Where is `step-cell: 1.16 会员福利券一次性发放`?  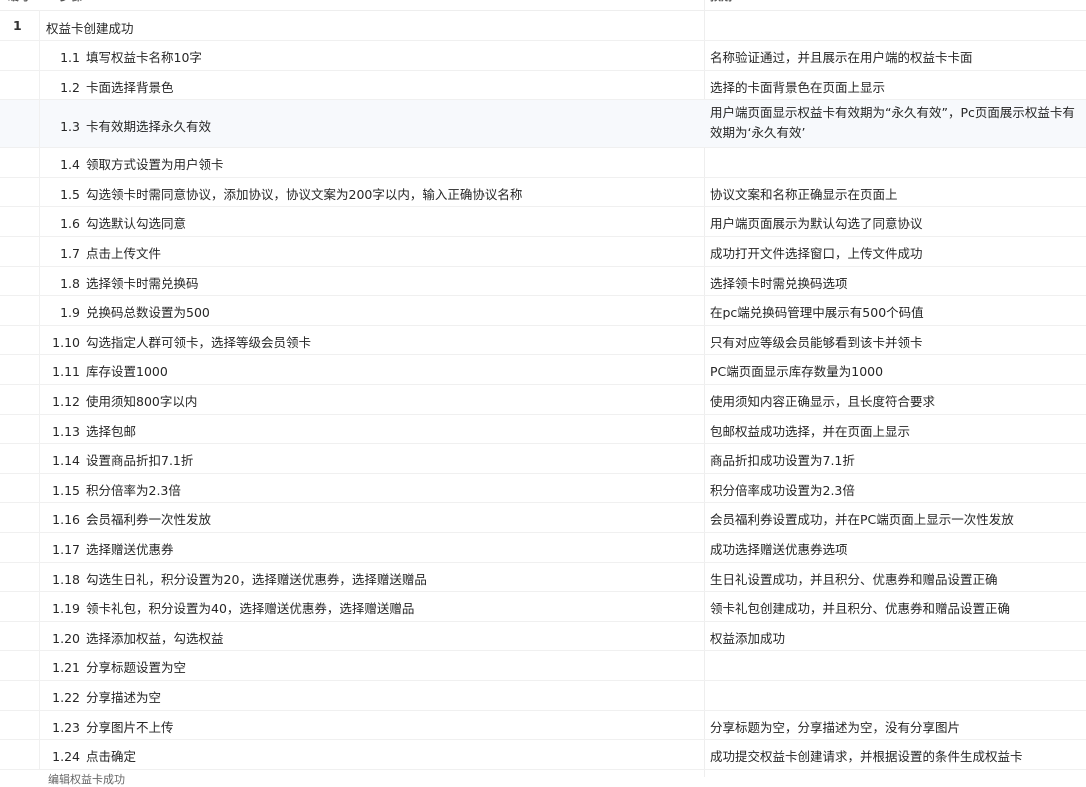 step-cell: 1.16 会员福利券一次性发放 is located at coordinates (128, 518).